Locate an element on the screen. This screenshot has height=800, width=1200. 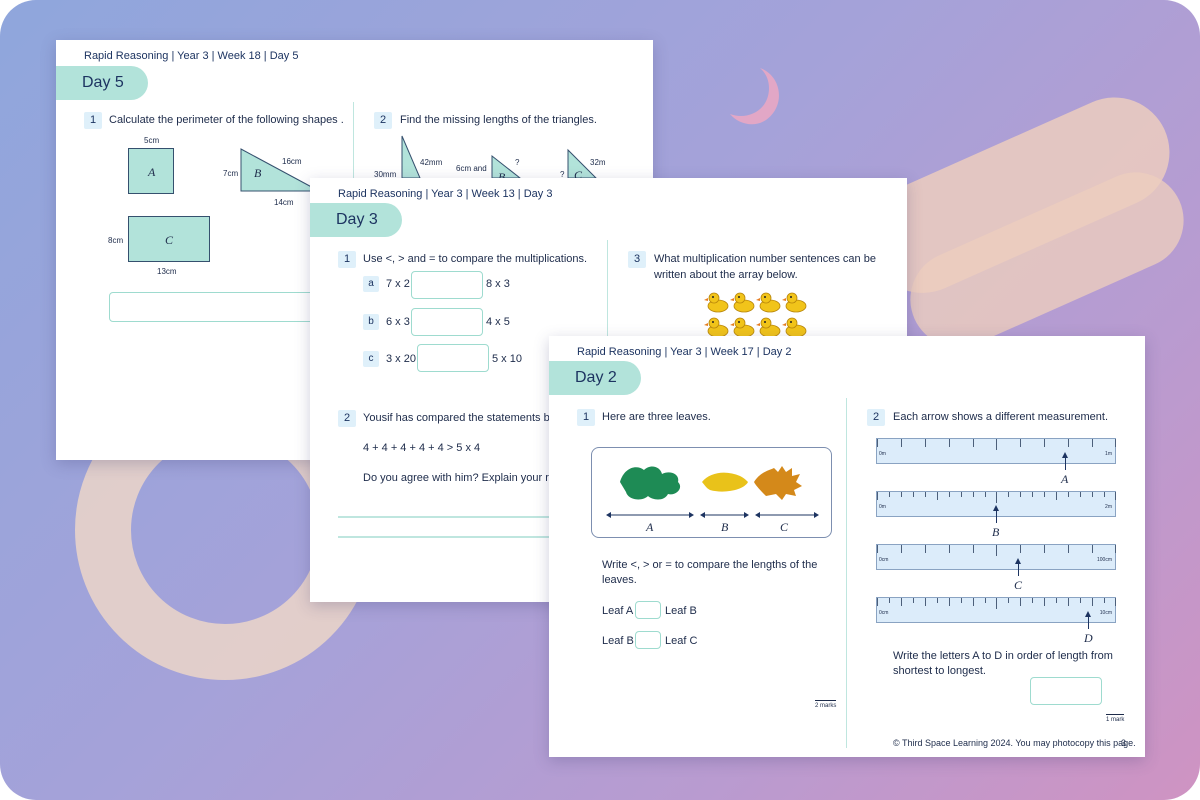
arrow-label-a: A is located at coordinates (1065, 479).